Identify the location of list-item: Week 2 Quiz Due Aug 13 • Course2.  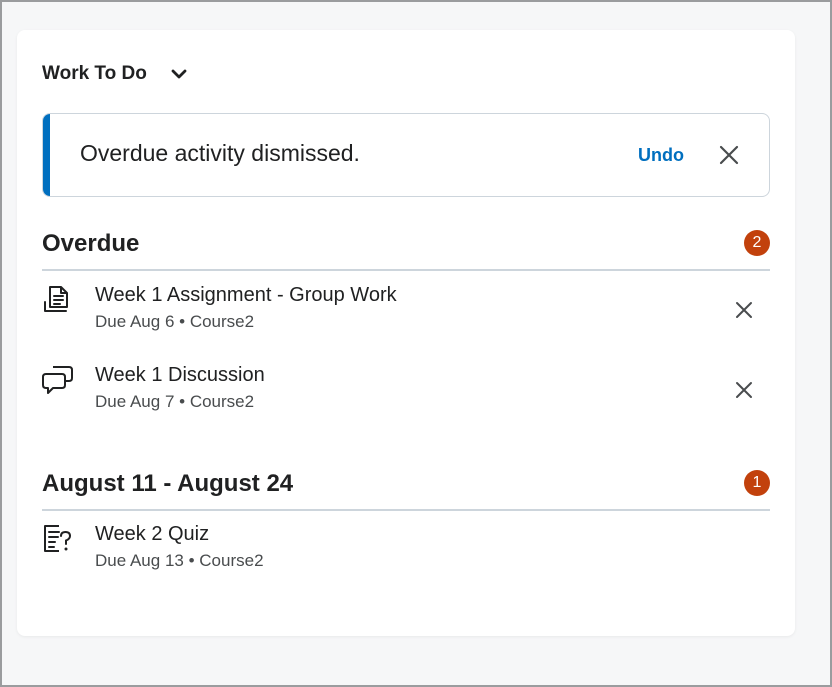
(406, 553).